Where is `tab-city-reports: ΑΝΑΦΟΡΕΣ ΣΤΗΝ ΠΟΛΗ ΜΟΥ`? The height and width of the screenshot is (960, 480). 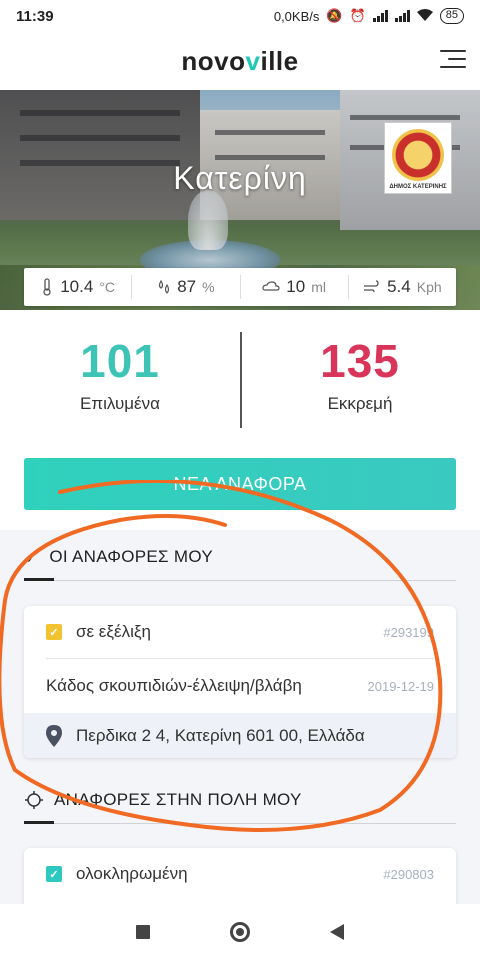 tab-city-reports: ΑΝΑΦΟΡΕΣ ΣΤΗΝ ΠΟΛΗ ΜΟΥ is located at coordinates (240, 800).